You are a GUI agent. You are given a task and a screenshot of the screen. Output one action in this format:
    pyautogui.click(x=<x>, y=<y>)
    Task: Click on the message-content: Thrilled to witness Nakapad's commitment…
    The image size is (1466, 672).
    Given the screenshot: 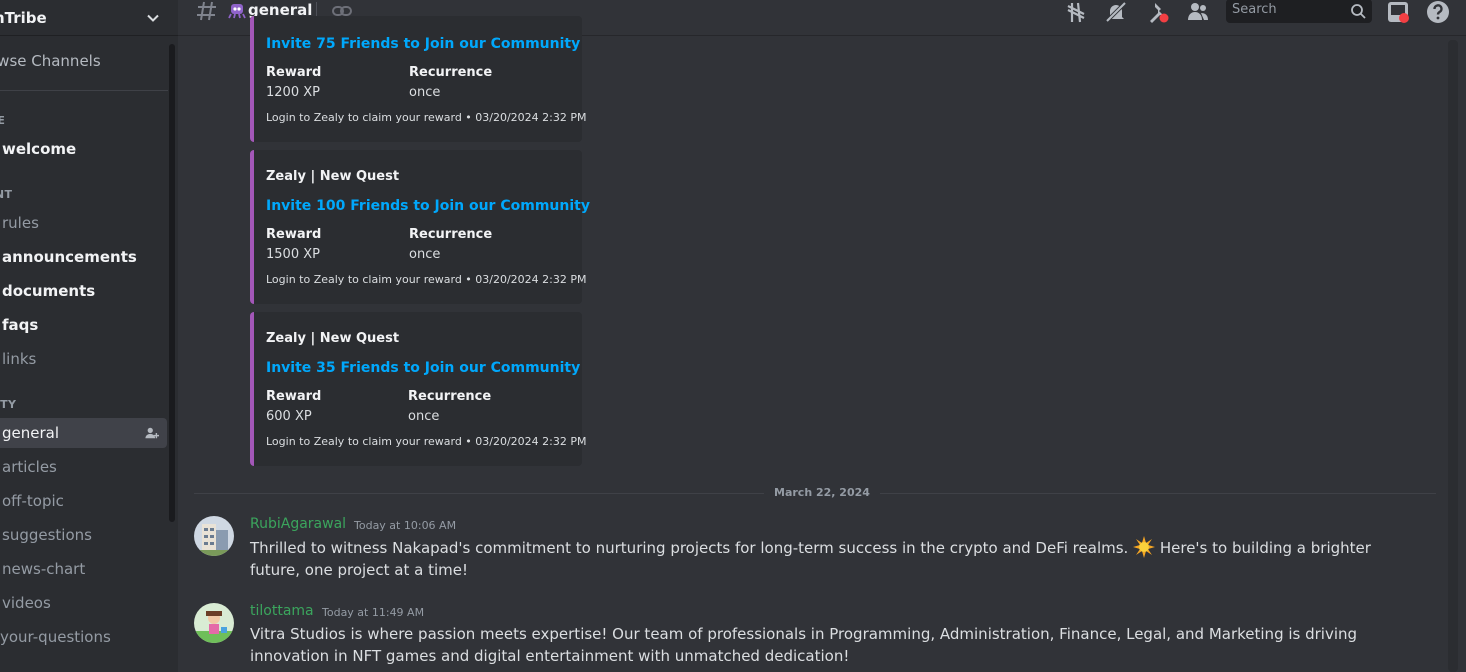 What is the action you would take?
    pyautogui.click(x=825, y=558)
    